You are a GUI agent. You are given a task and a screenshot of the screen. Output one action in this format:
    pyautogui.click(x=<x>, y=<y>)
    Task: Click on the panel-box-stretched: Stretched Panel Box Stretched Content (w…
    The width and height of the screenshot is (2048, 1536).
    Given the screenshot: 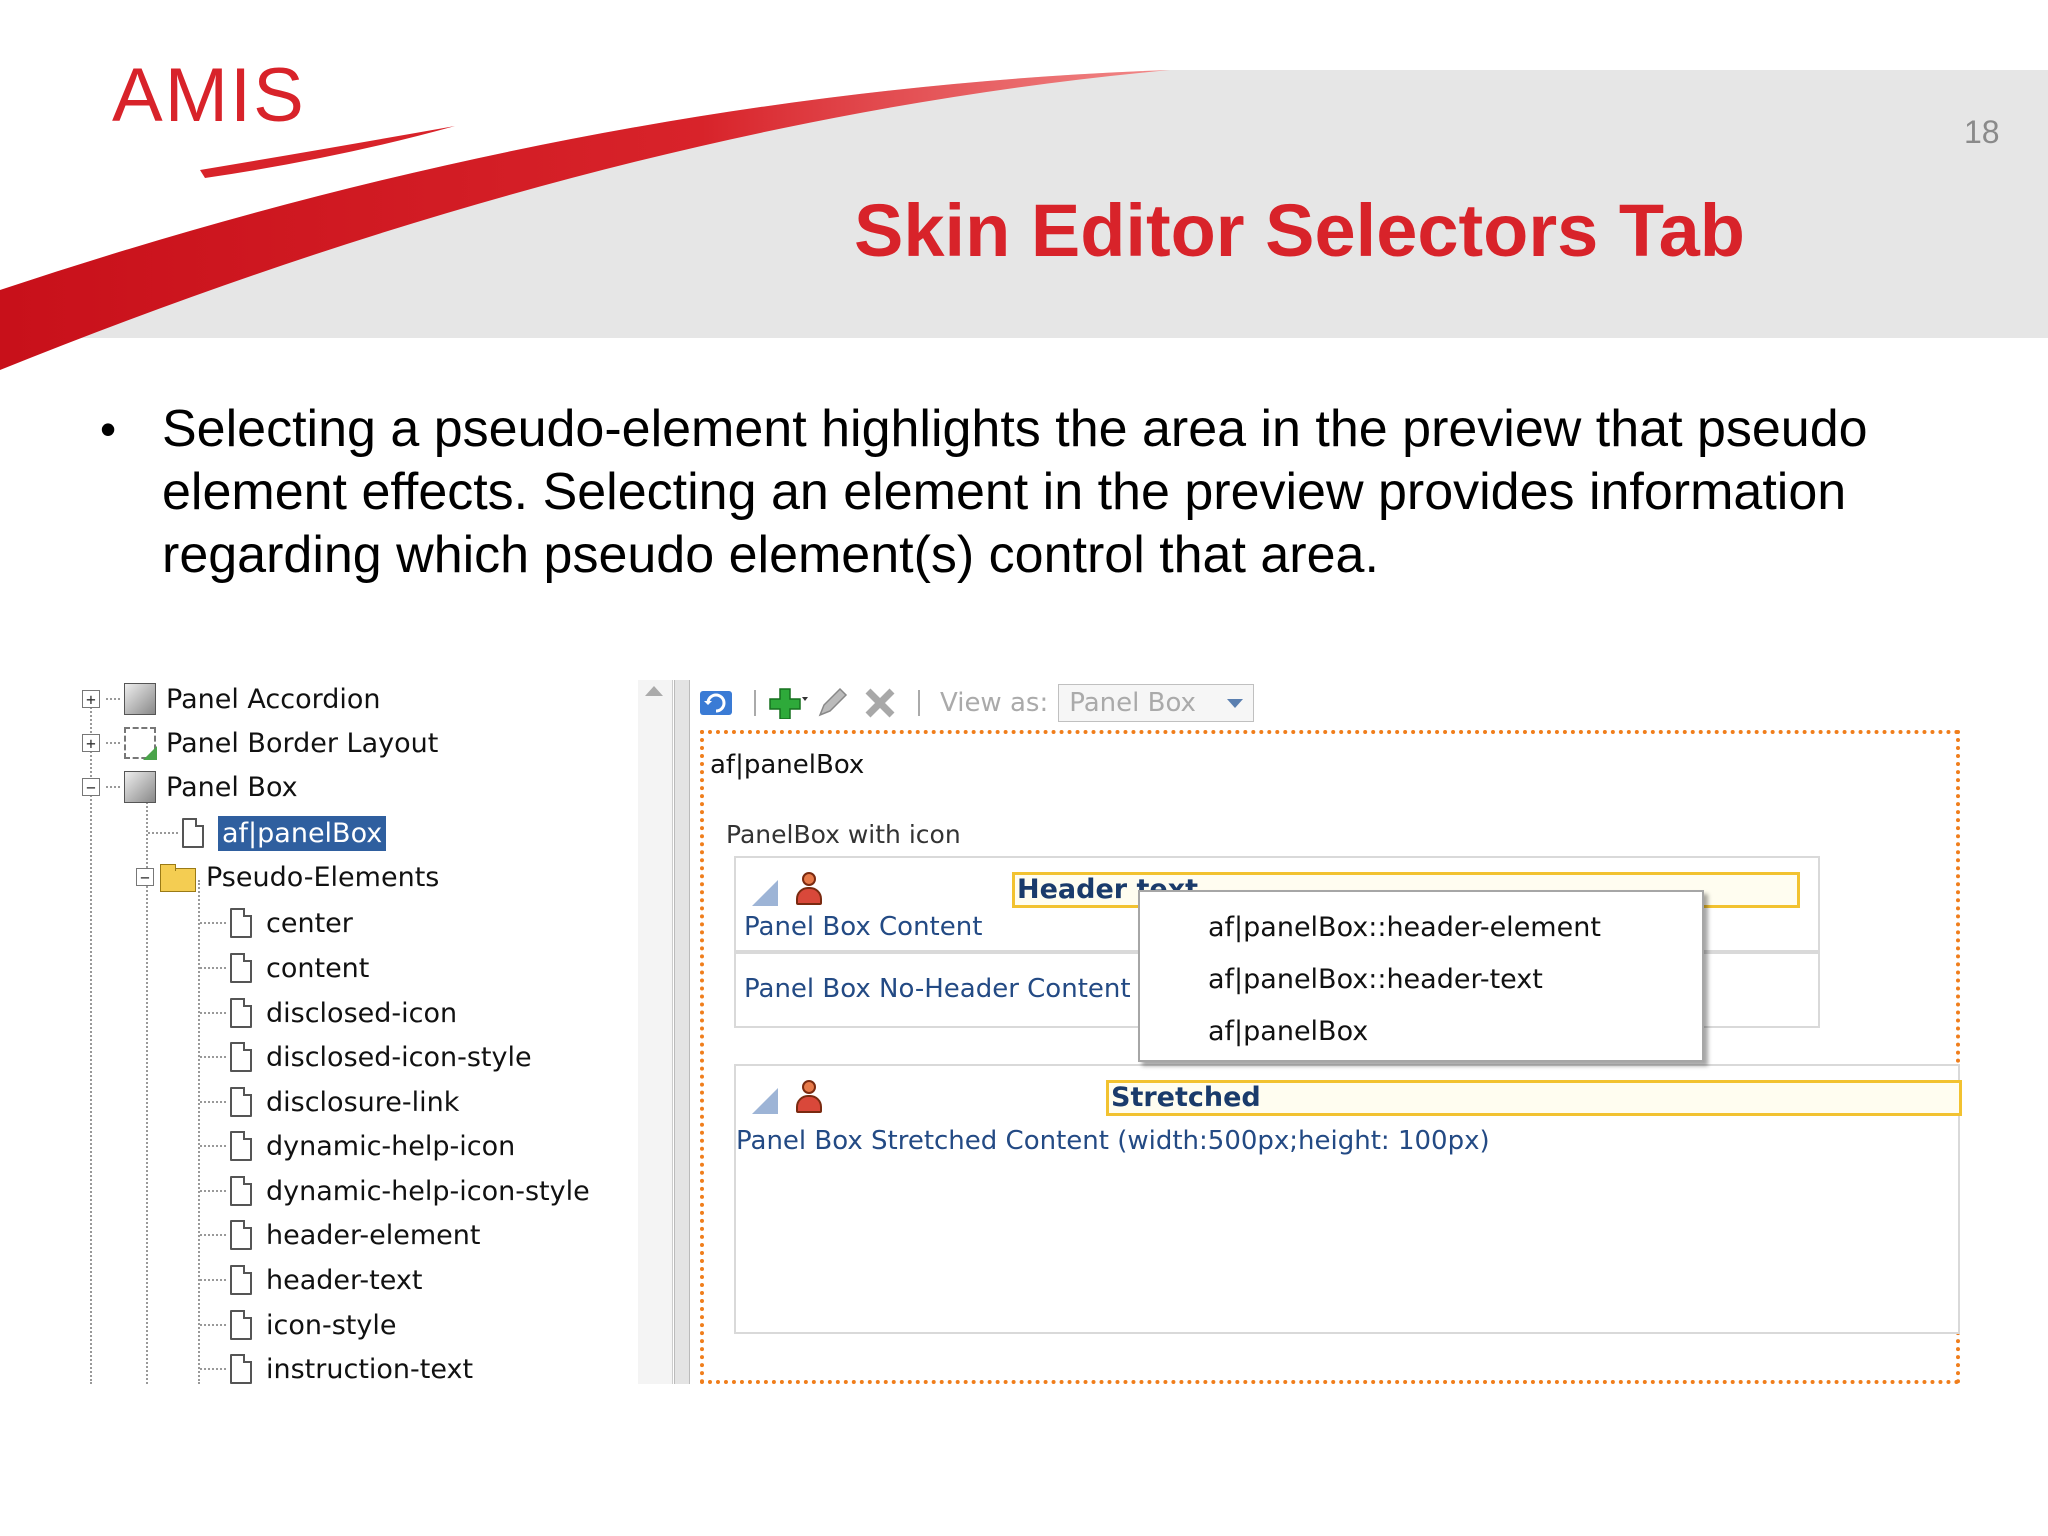 What is the action you would take?
    pyautogui.click(x=1348, y=1199)
    